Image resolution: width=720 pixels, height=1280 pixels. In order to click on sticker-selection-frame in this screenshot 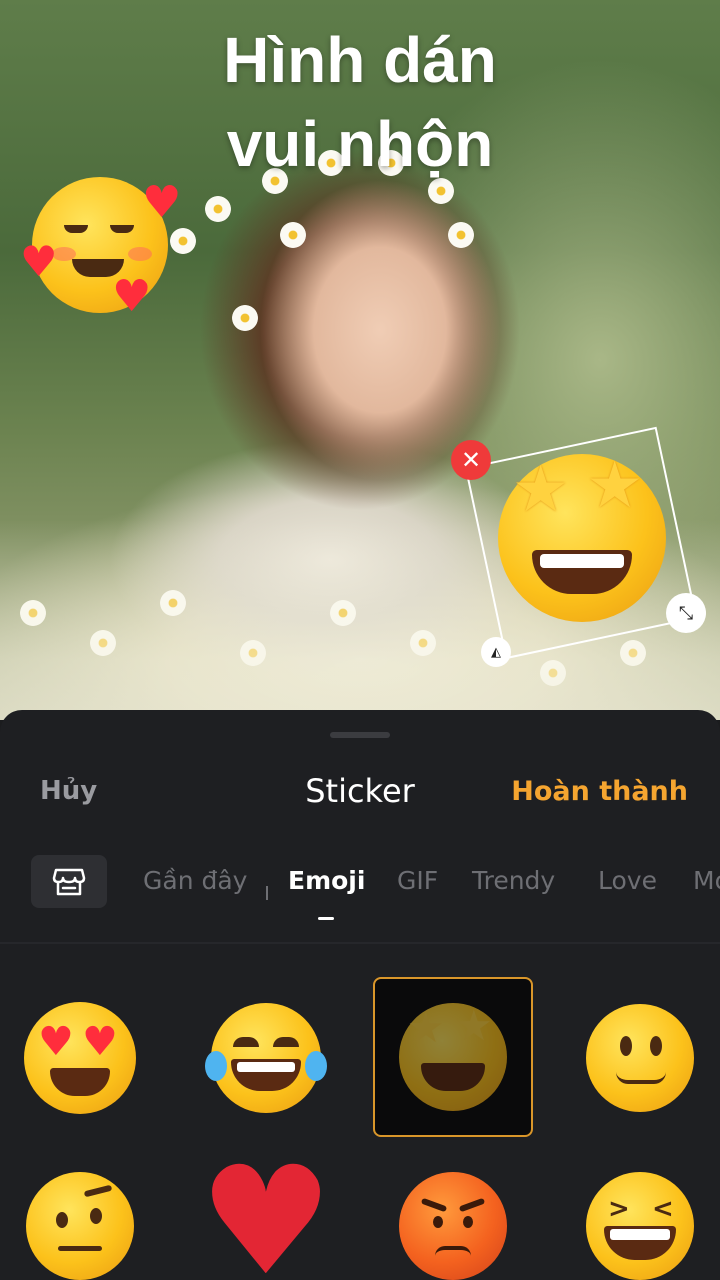, I will do `click(581, 543)`.